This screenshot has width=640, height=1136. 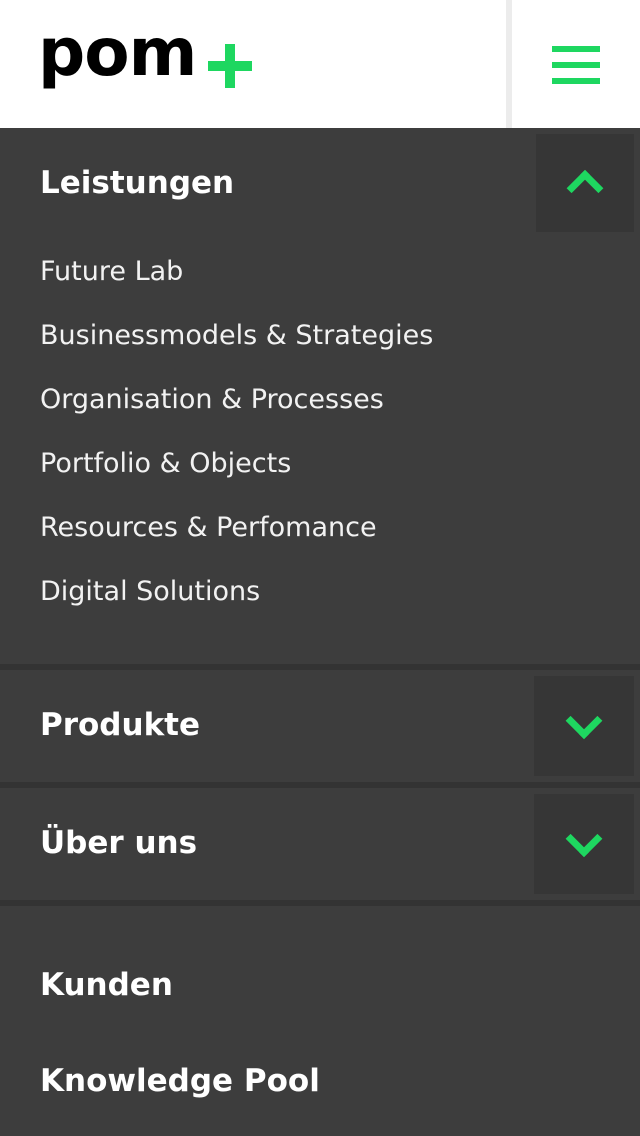 What do you see at coordinates (118, 843) in the screenshot?
I see `menu-section-title-ueber-uns: Über uns` at bounding box center [118, 843].